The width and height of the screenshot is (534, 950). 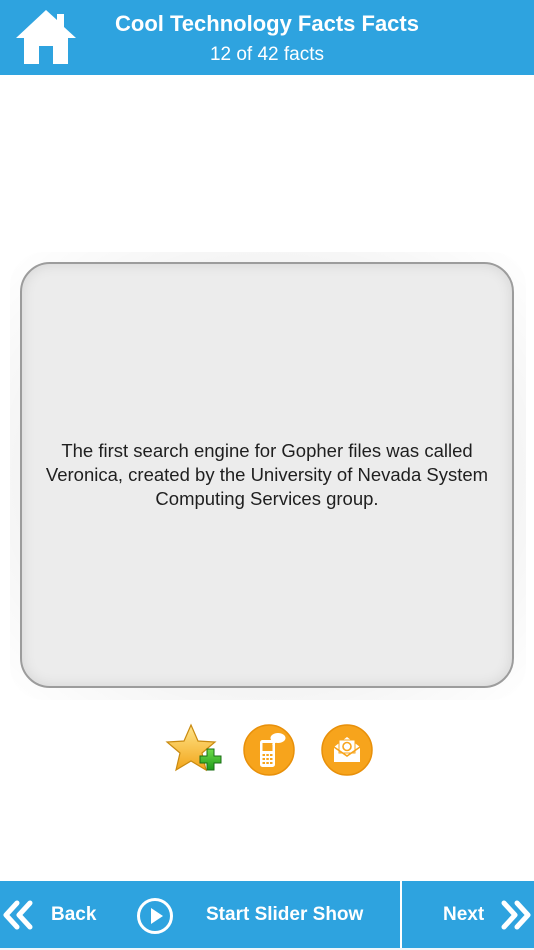 I want to click on star-plus-icon, so click(x=193, y=747).